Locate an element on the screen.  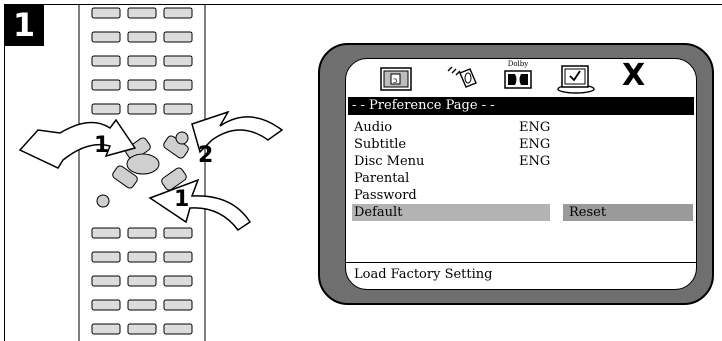
menu-item-label: Password is located at coordinates (385, 195).